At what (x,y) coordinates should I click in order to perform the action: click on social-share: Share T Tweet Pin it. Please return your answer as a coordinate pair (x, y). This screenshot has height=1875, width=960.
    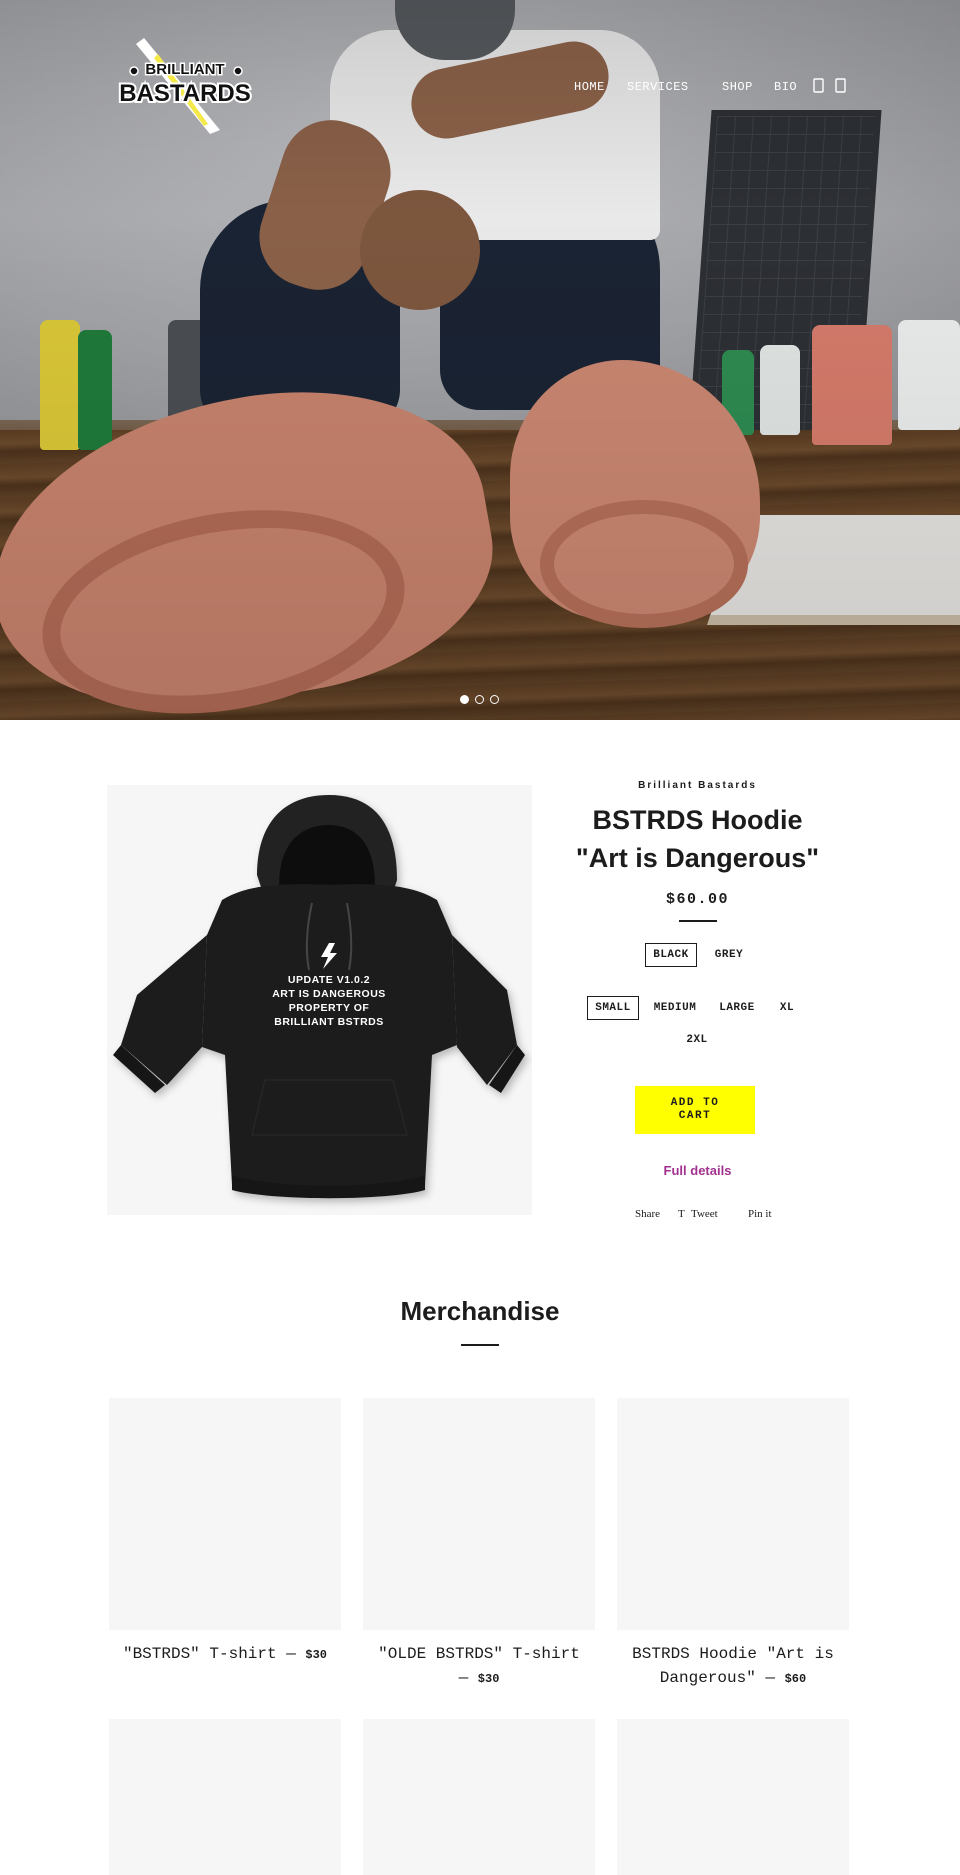
    Looking at the image, I should click on (697, 1215).